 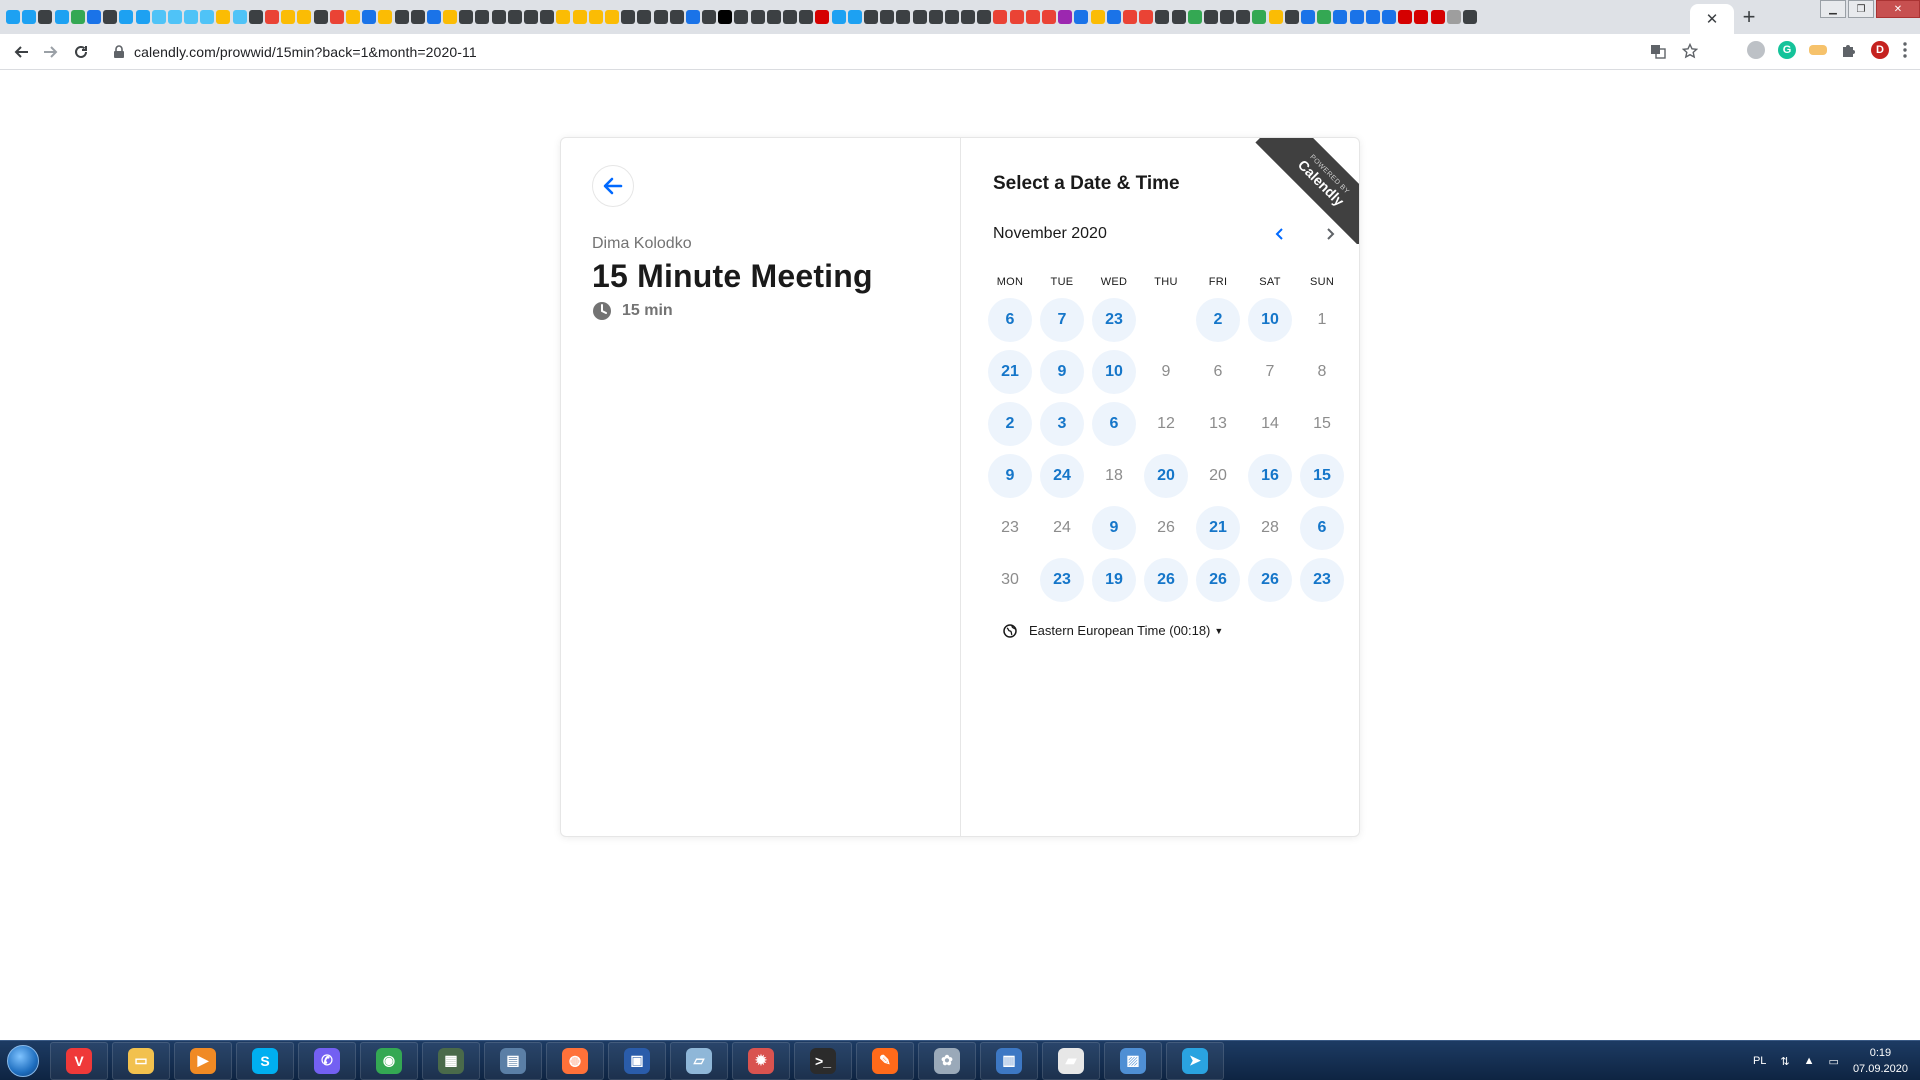 I want to click on taskbar-media-player-button: ▶, so click(x=203, y=1060).